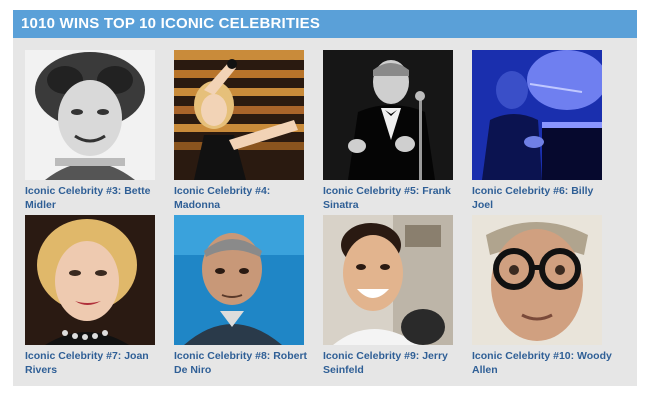  Describe the element at coordinates (244, 198) in the screenshot. I see `celebrity-caption-link: Iconic Celebrity #4: Madonna` at that location.